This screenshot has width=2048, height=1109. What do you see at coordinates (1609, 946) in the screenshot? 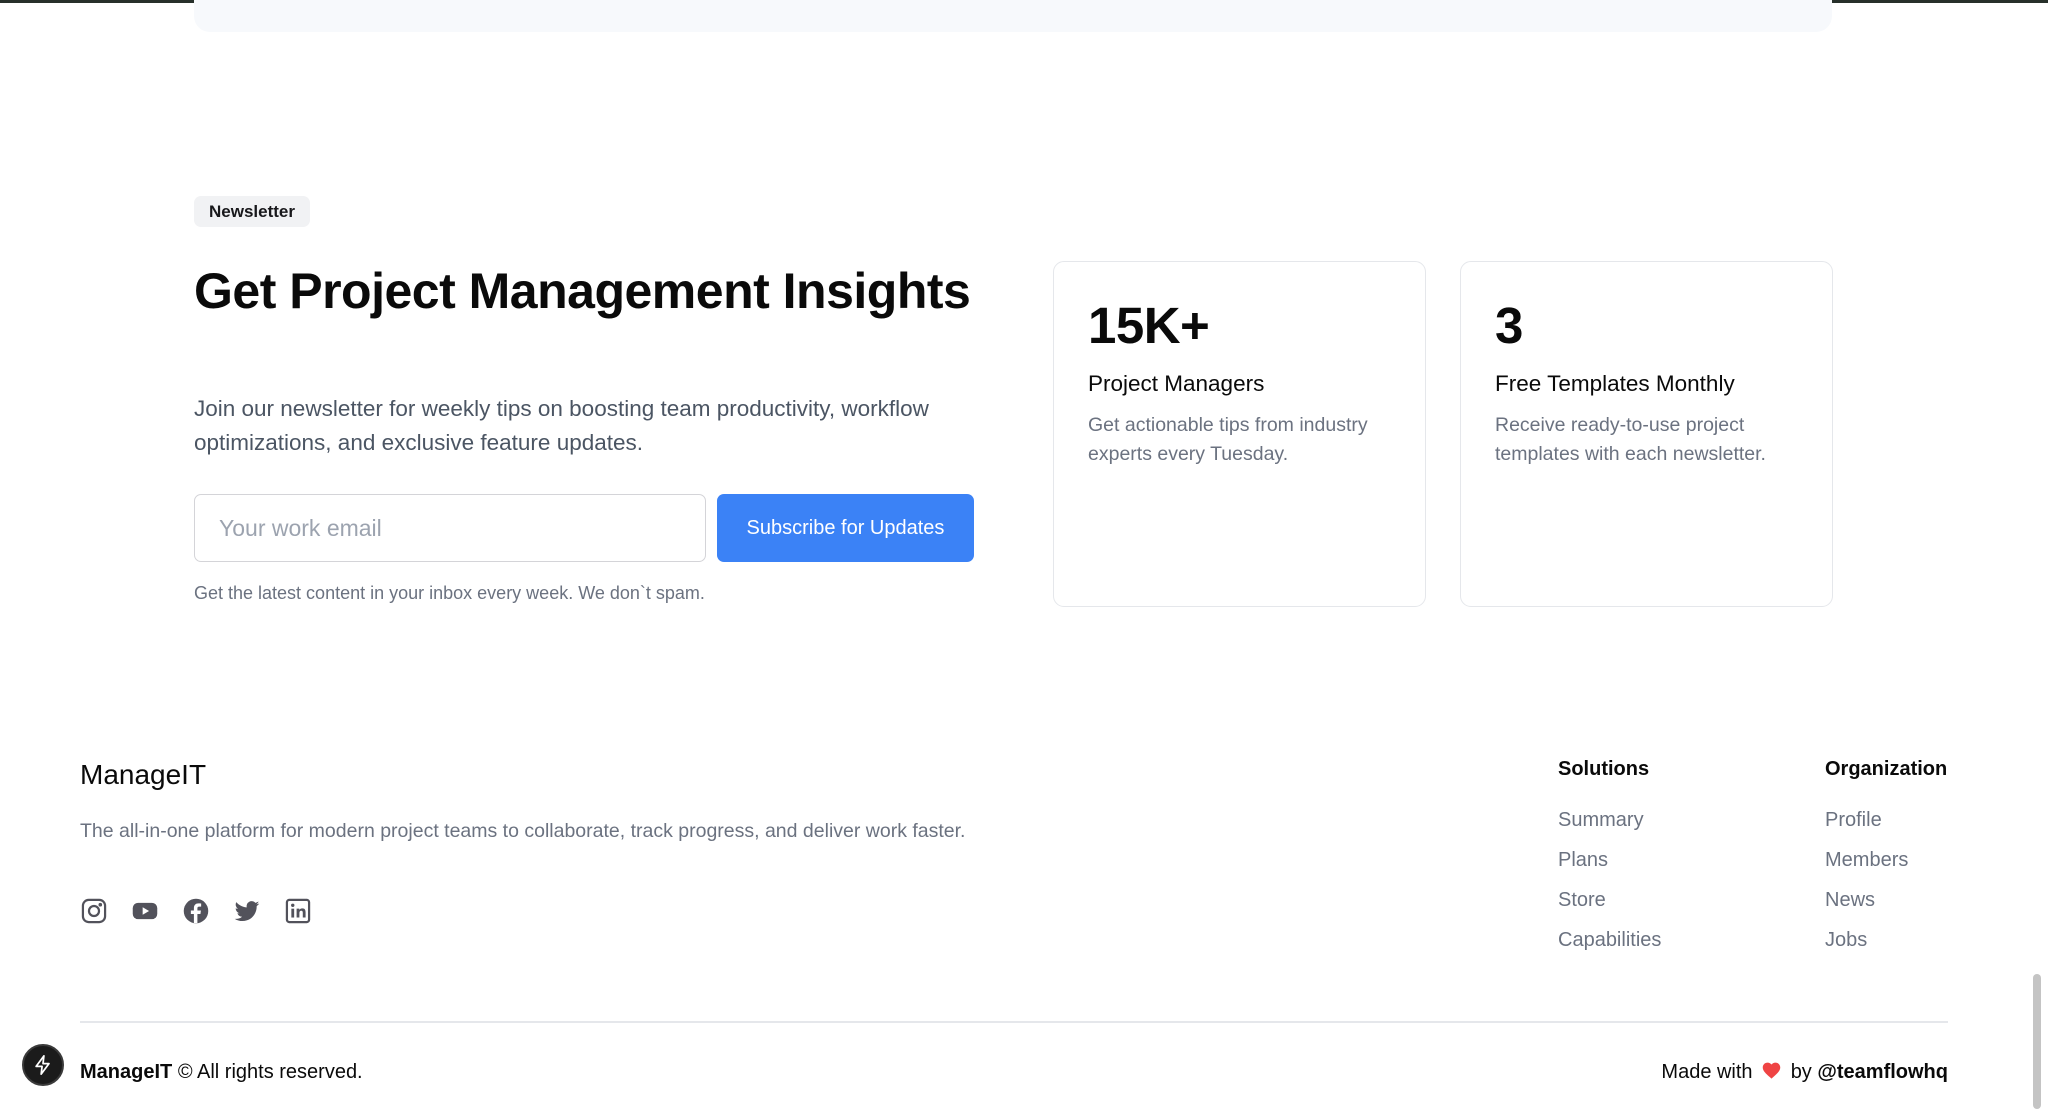
I see `footer-link-capabilities: Capabilities` at bounding box center [1609, 946].